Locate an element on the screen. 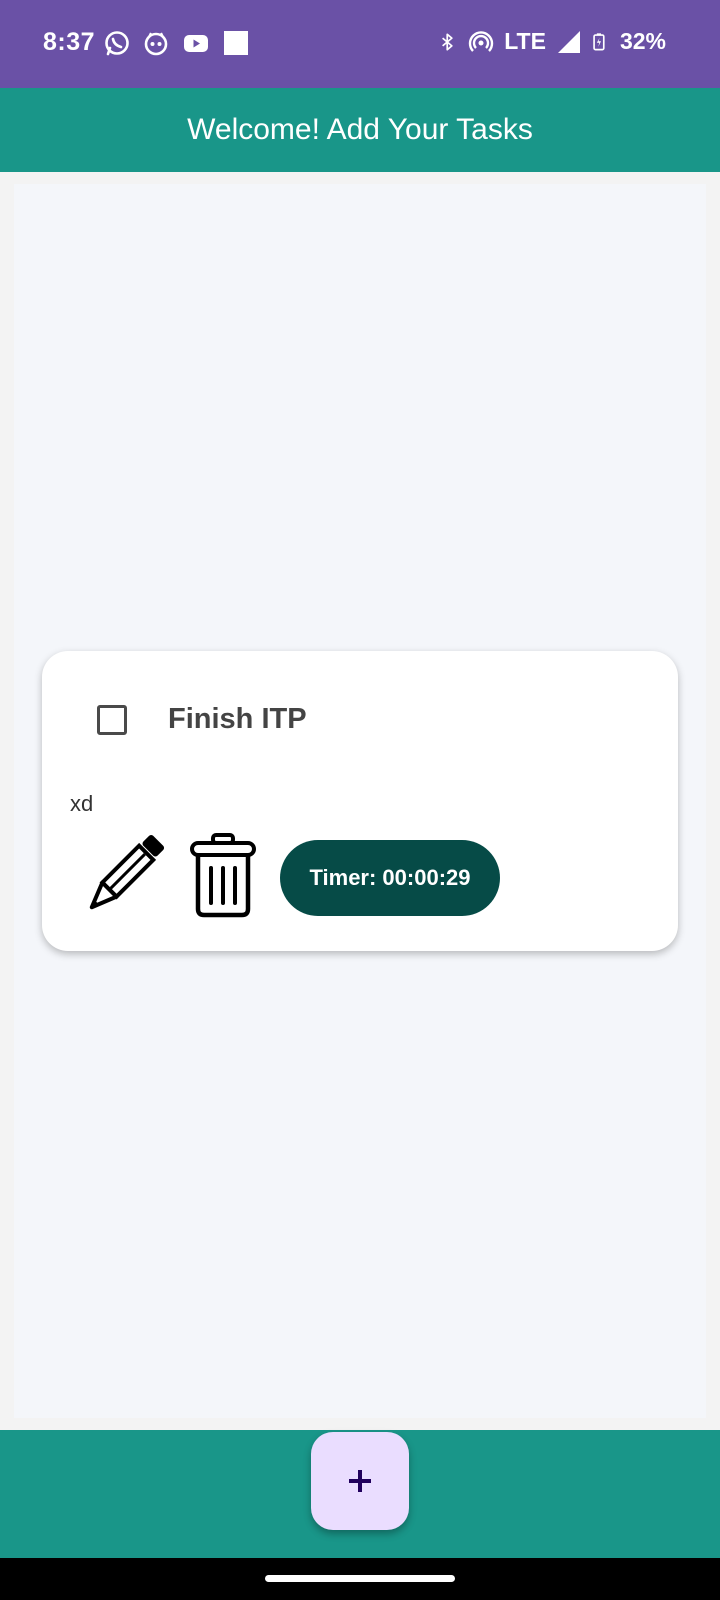 The height and width of the screenshot is (1600, 720). task-complete-checkbox is located at coordinates (112, 720).